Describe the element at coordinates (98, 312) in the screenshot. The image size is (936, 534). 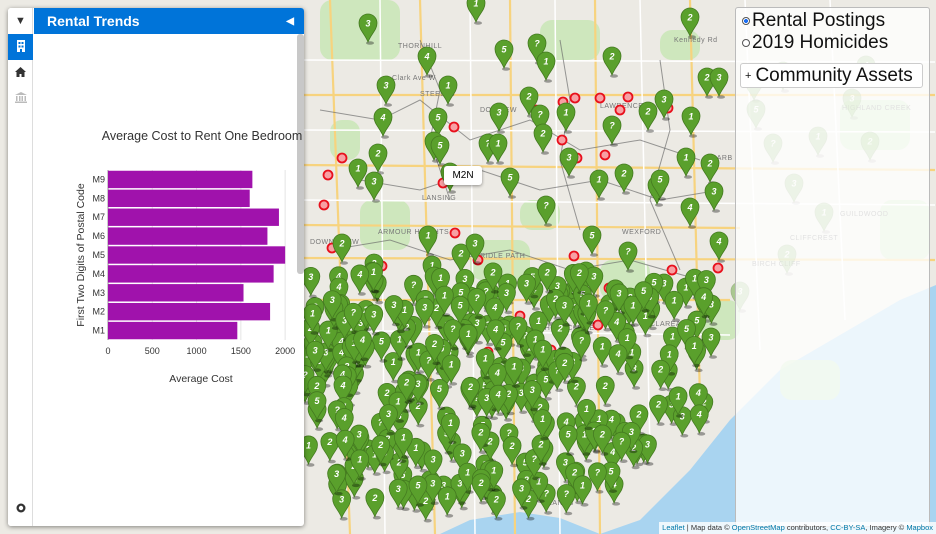
I see `y-tick-label: M2` at that location.